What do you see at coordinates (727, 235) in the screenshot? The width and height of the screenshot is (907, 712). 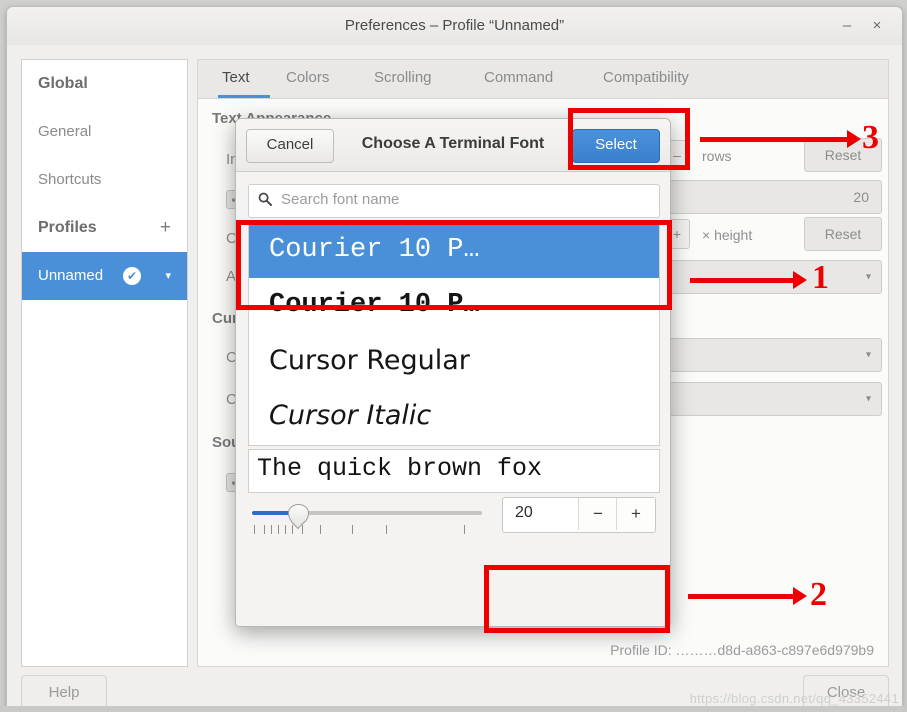 I see `height-unit-label: × height` at bounding box center [727, 235].